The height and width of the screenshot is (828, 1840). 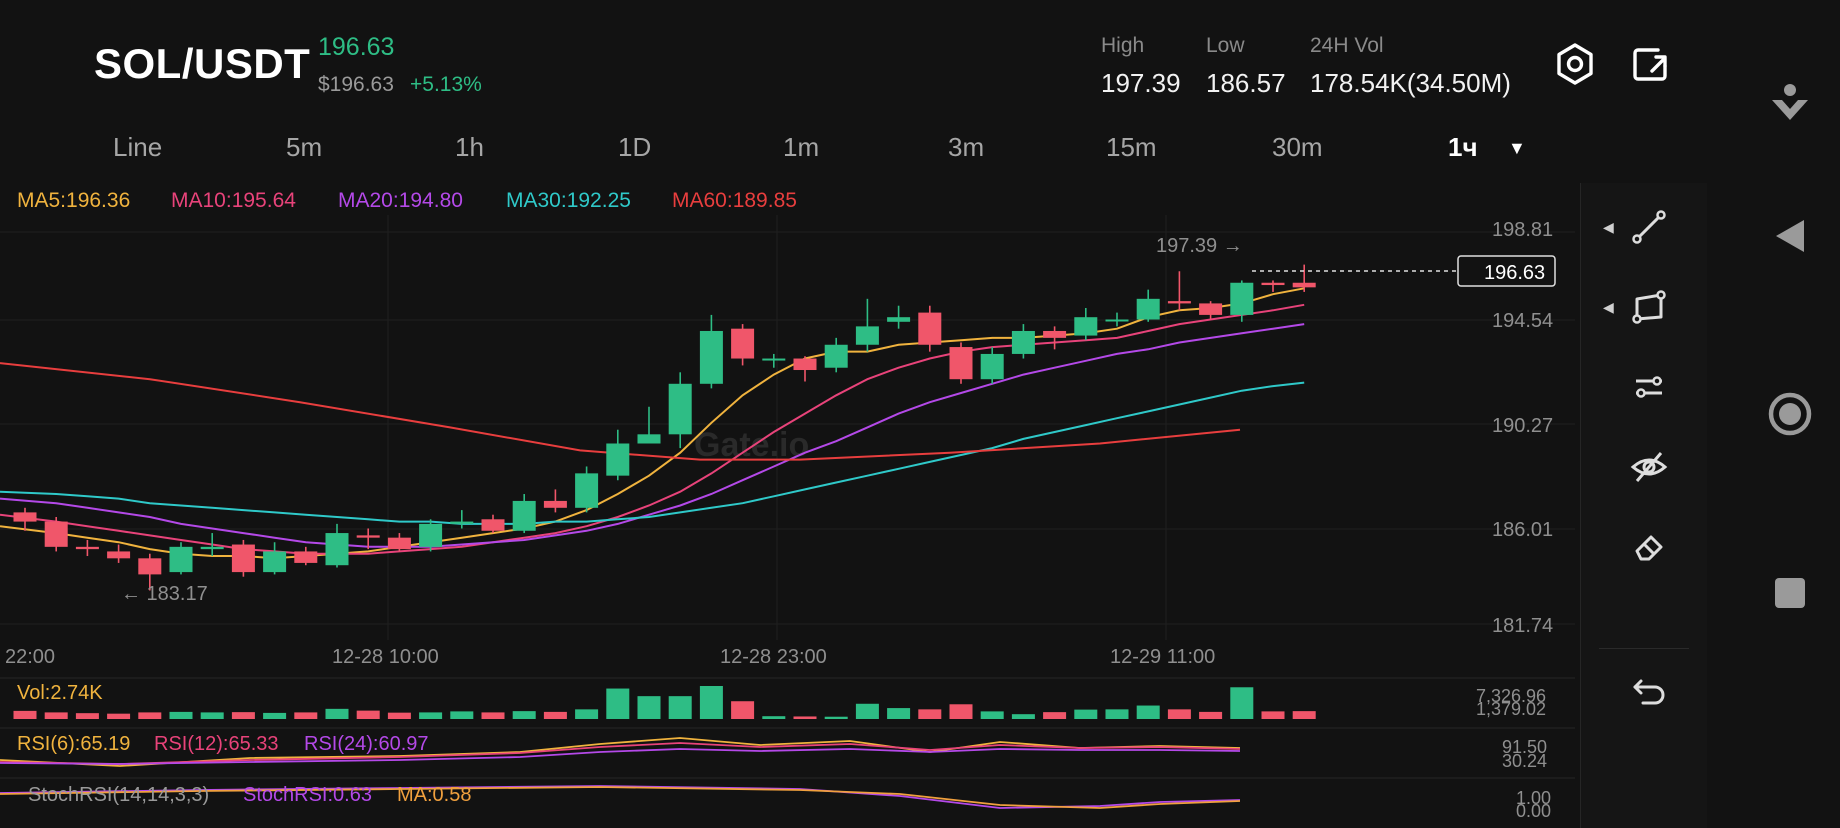 What do you see at coordinates (1534, 811) in the screenshot?
I see `stochrsi-axis-bottom: 0.00` at bounding box center [1534, 811].